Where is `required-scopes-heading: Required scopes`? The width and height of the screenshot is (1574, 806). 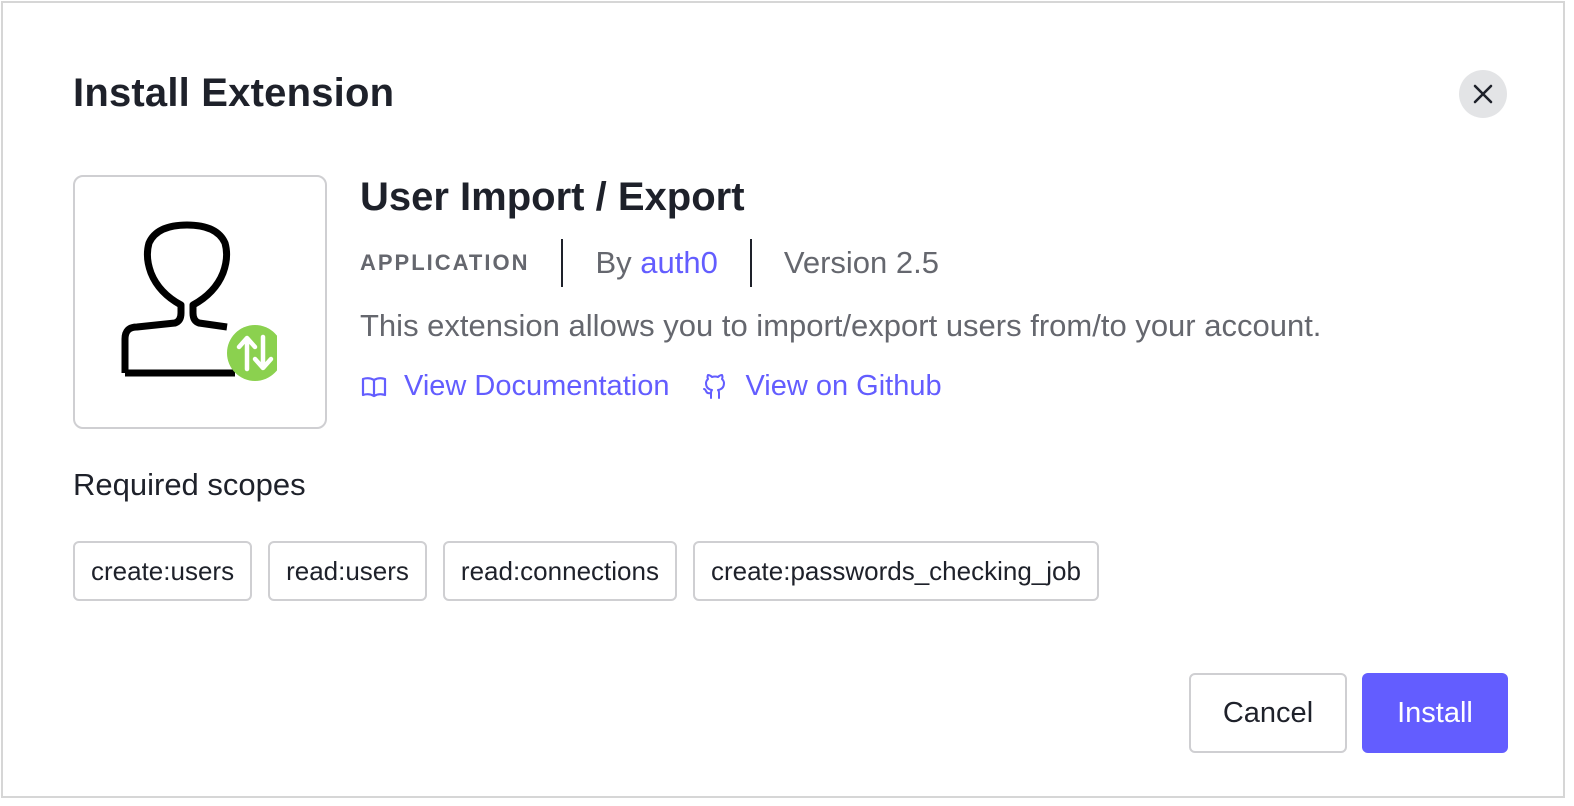 required-scopes-heading: Required scopes is located at coordinates (189, 484).